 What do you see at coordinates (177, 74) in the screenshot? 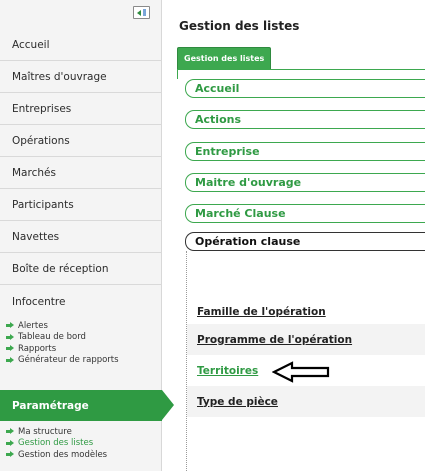
I see `tab-rail` at bounding box center [177, 74].